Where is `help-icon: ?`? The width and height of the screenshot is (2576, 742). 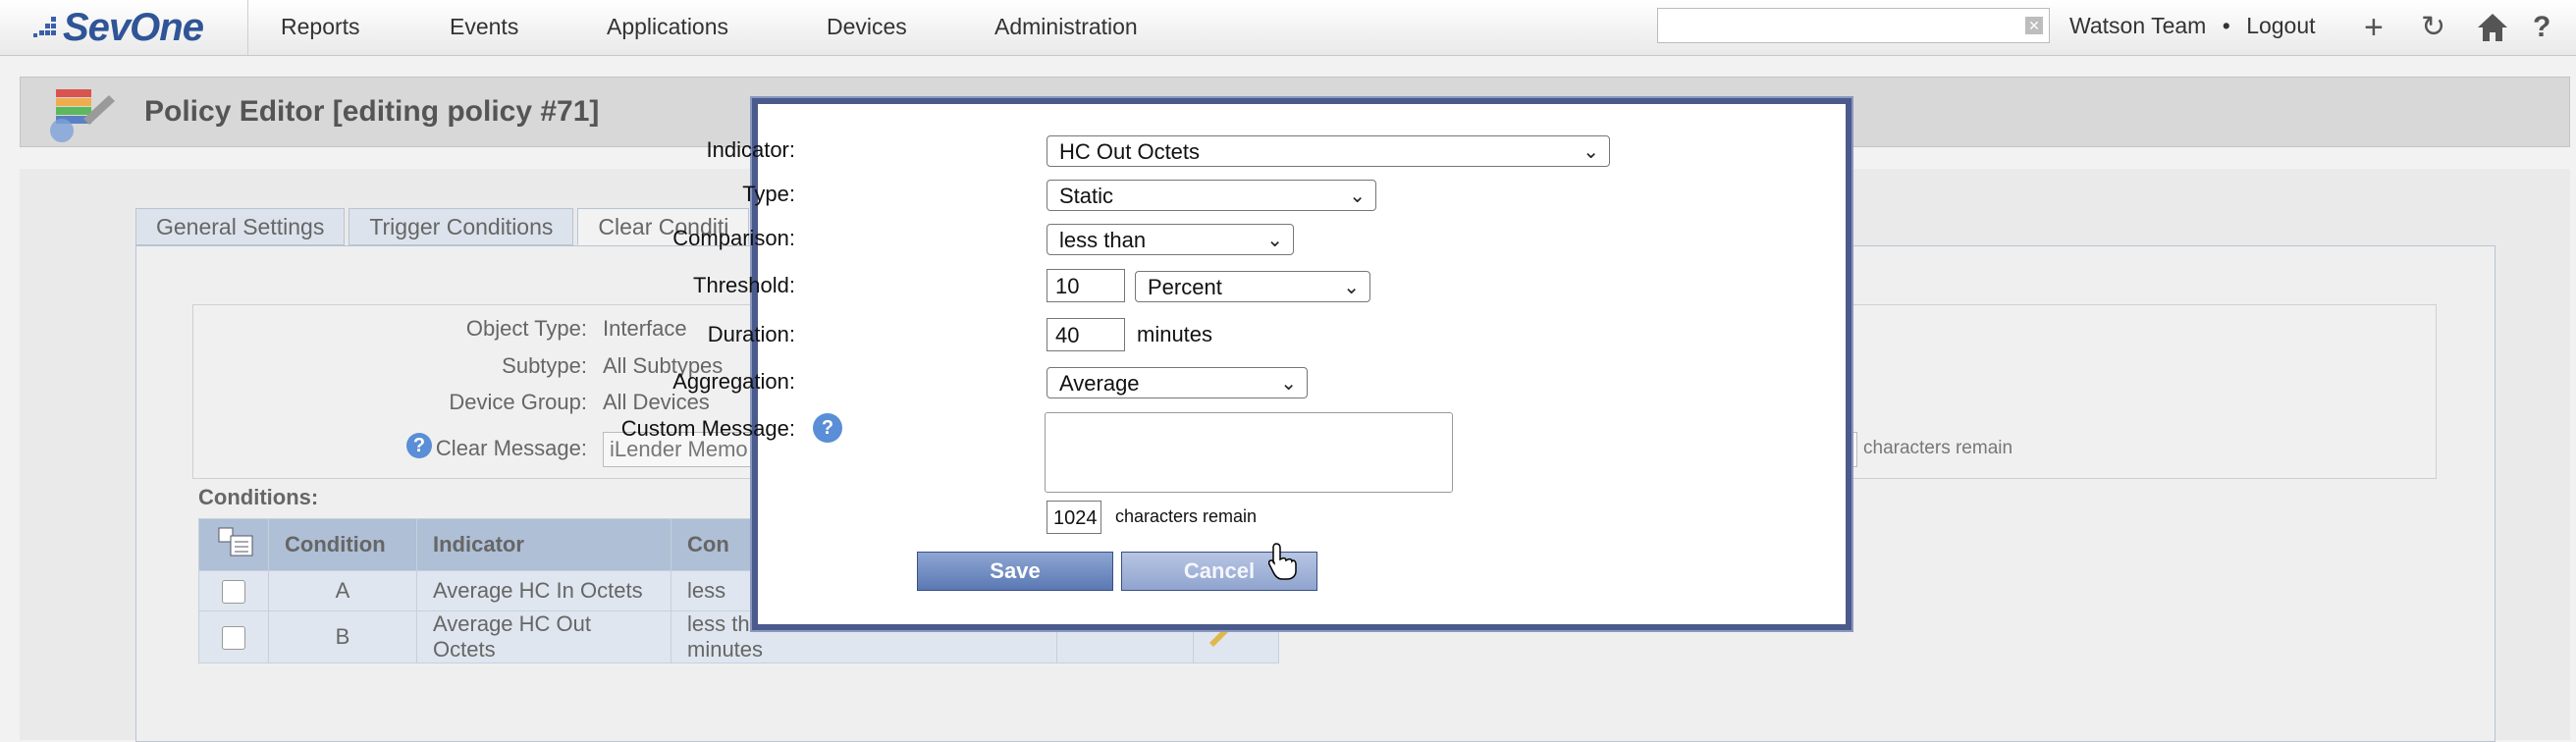
help-icon: ? is located at coordinates (2541, 27).